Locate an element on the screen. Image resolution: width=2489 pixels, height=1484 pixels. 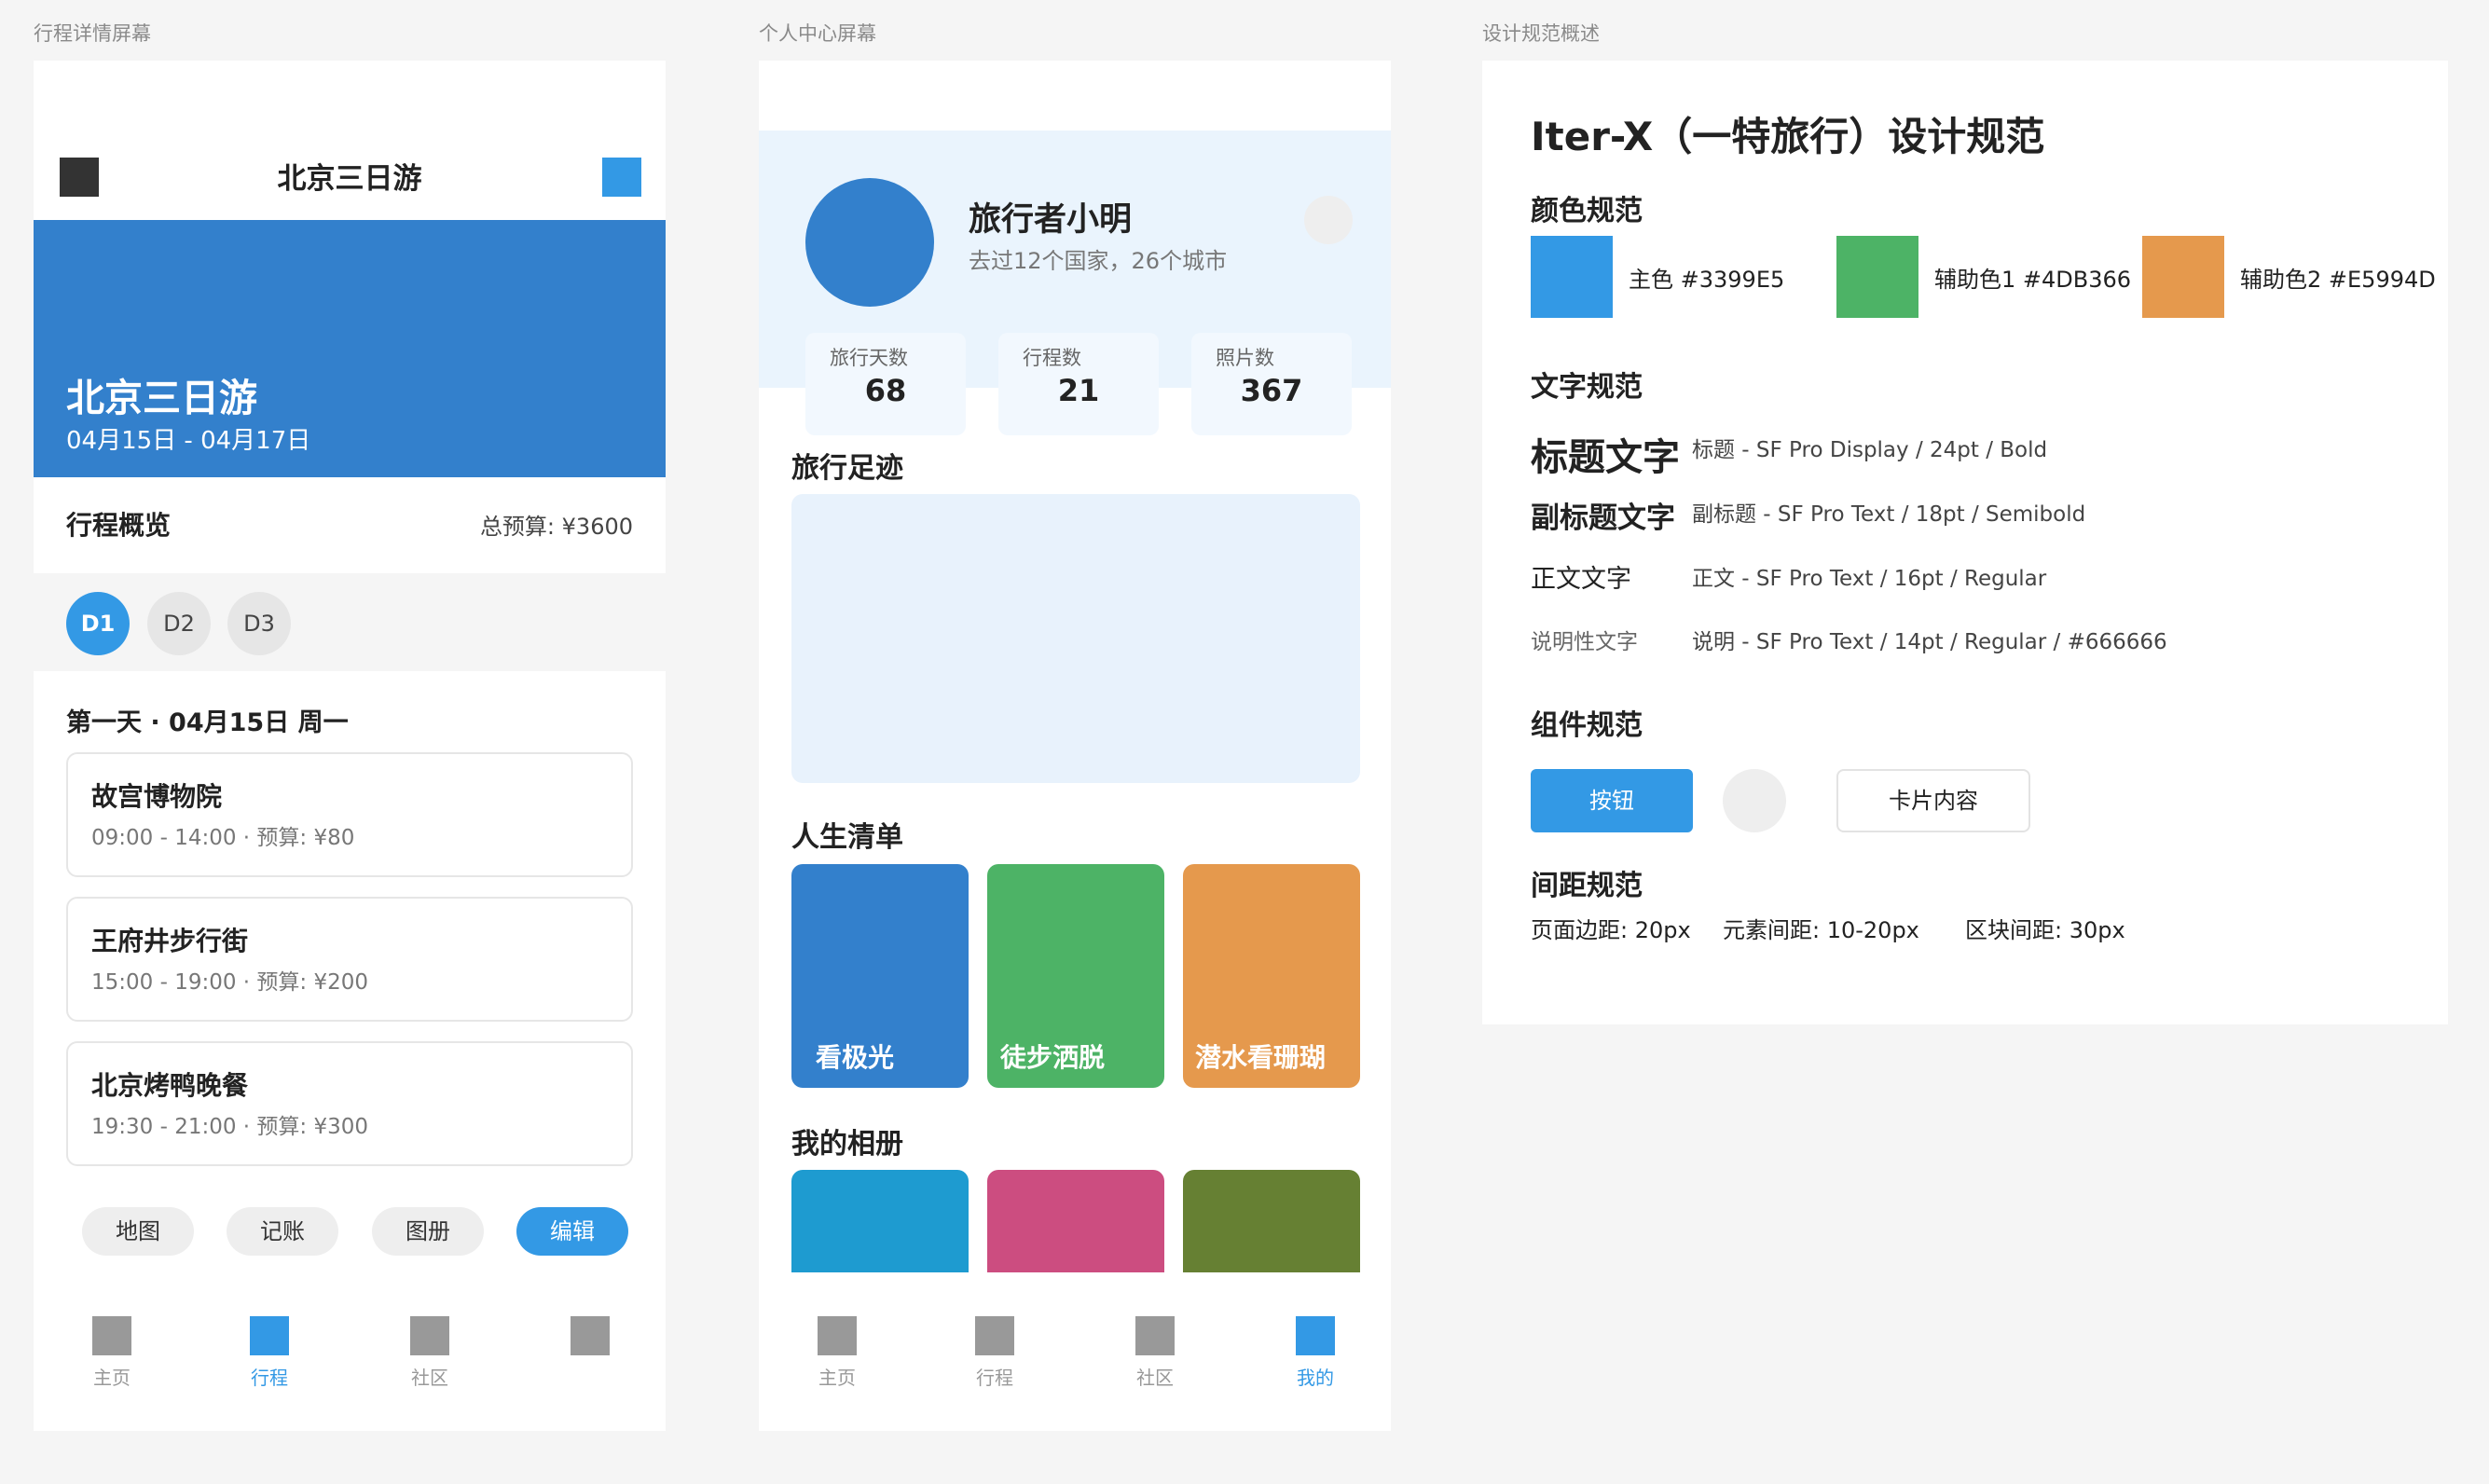
edit-button: 编辑 is located at coordinates (572, 1231).